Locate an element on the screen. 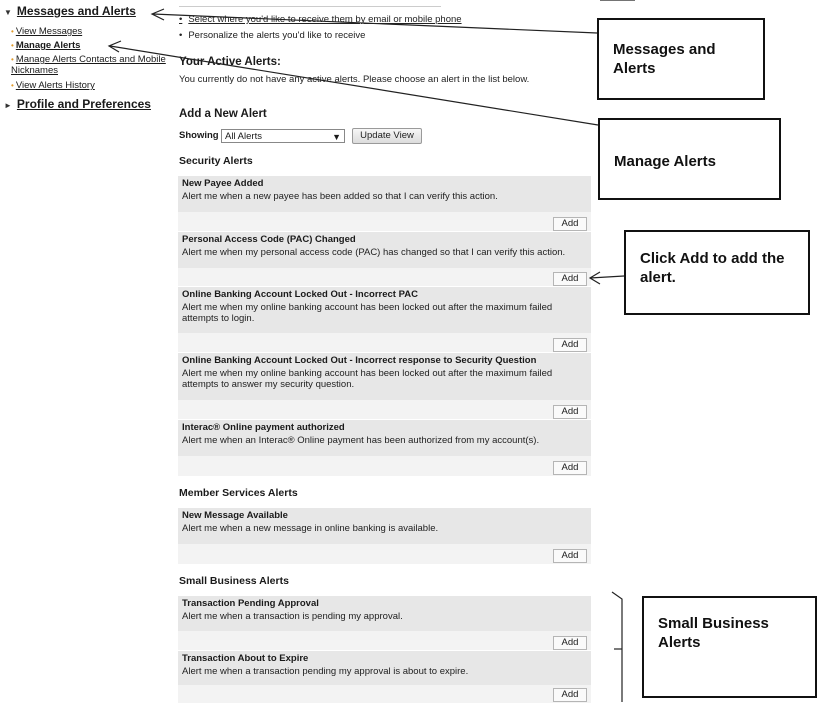 The height and width of the screenshot is (703, 817). callout-click-add: Click Add to add the alert. is located at coordinates (717, 272).